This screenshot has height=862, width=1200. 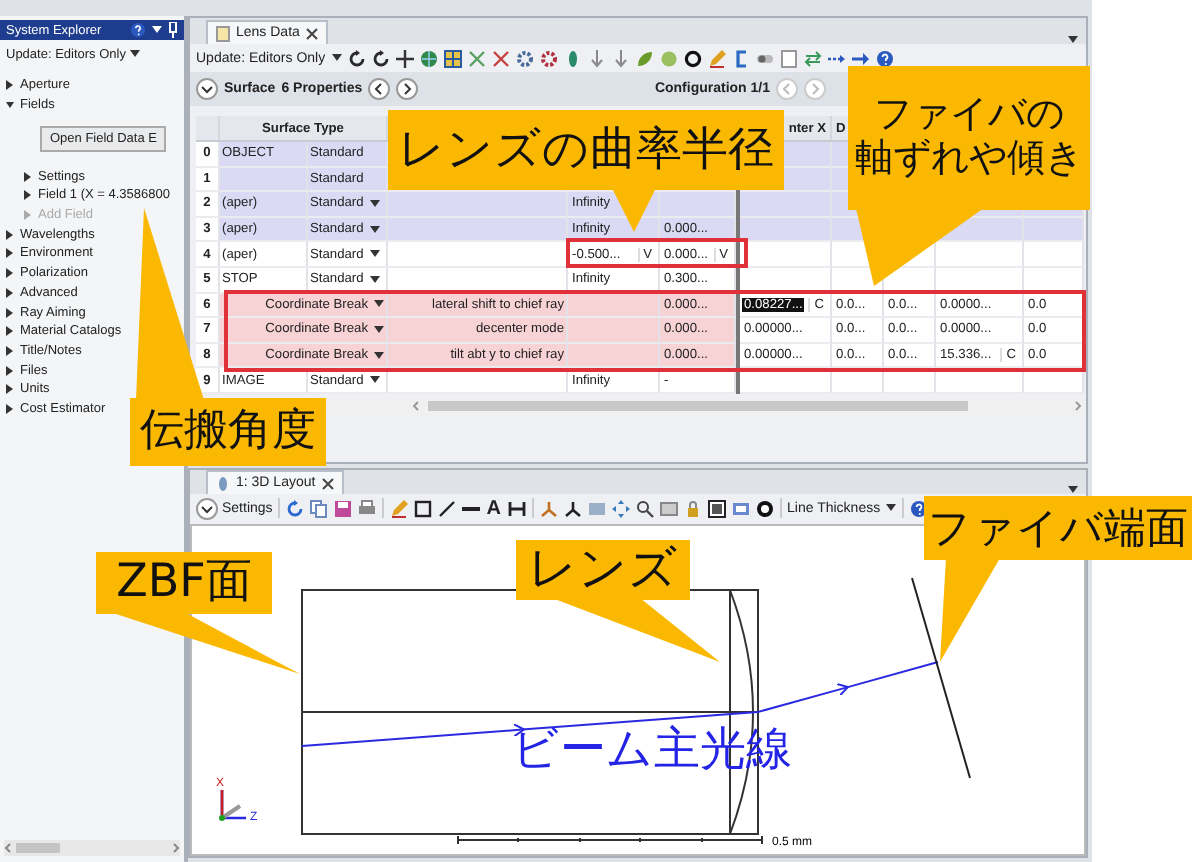 What do you see at coordinates (447, 508) in the screenshot?
I see `line-icon` at bounding box center [447, 508].